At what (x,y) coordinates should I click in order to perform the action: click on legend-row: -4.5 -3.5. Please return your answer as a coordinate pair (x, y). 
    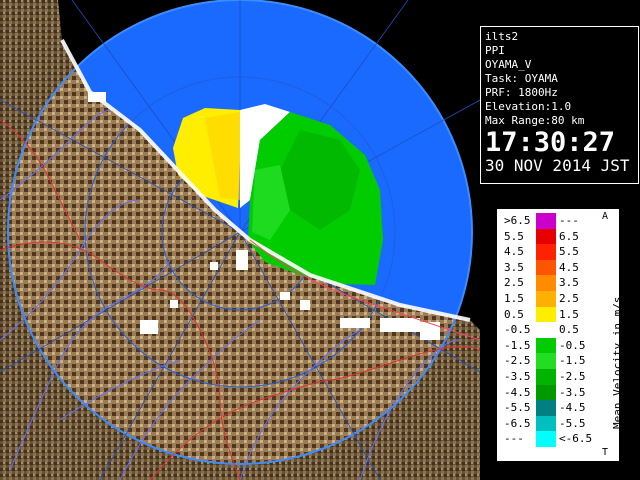
    Looking at the image, I should click on (549, 392).